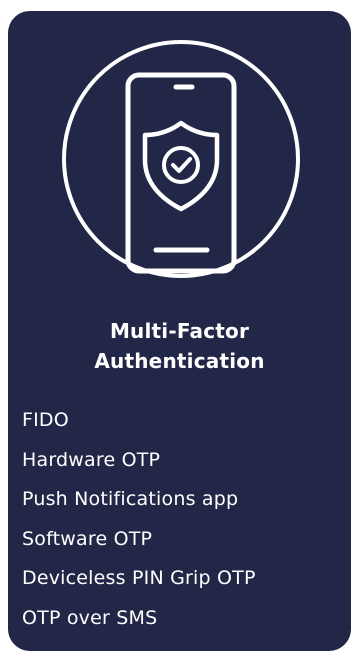 This screenshot has height=657, width=359. I want to click on card-title-line2: Authentication, so click(179, 361).